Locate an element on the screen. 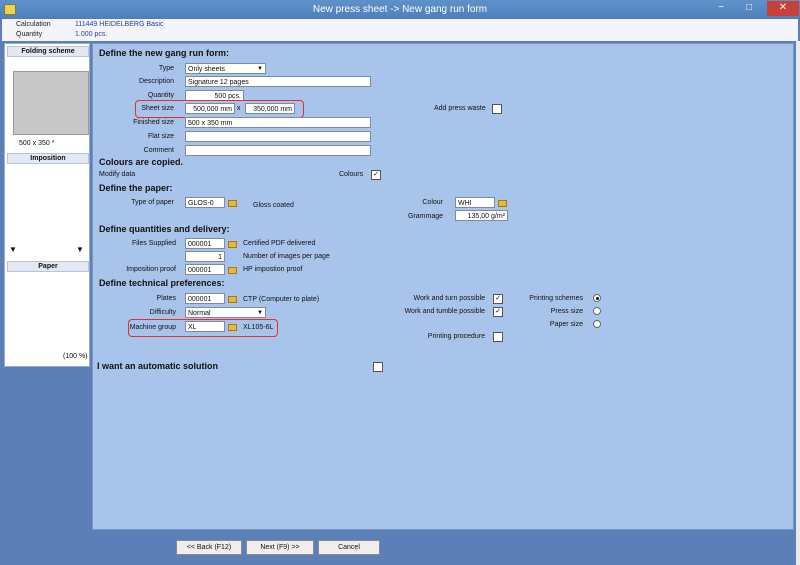  paper-type-label: Type of paper is located at coordinates (152, 202).